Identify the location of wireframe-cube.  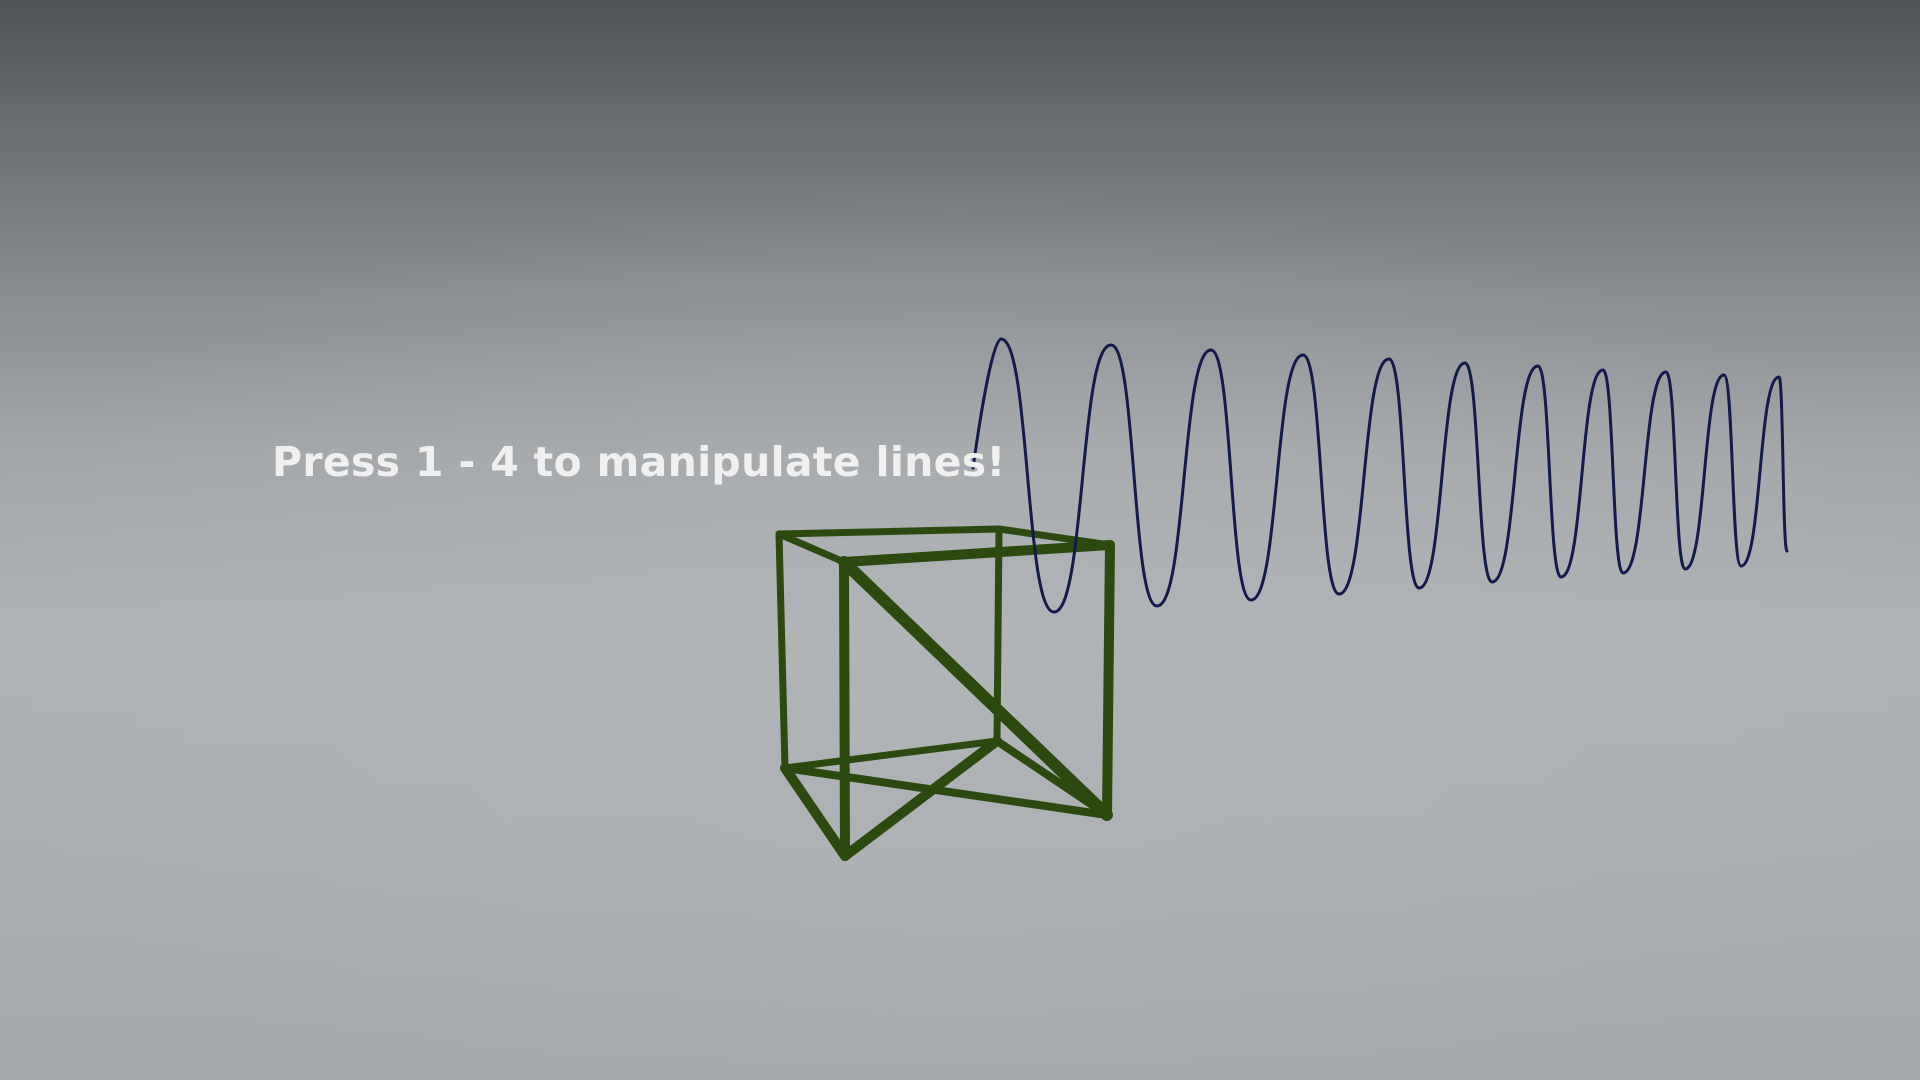
(945, 693).